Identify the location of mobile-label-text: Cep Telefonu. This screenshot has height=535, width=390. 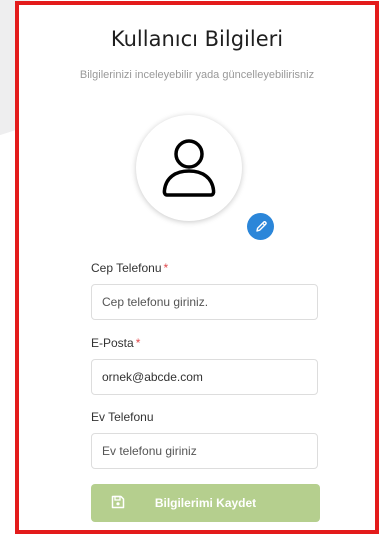
(126, 268).